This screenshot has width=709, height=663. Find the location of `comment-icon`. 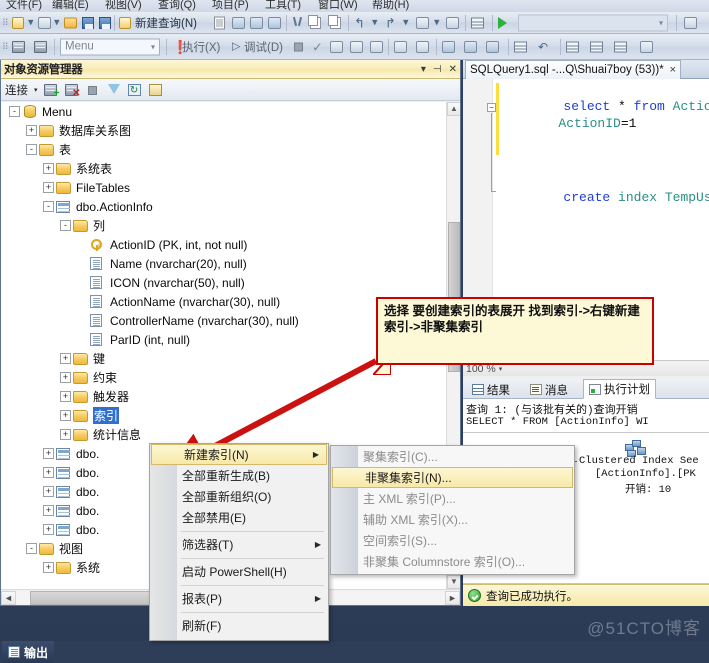

comment-icon is located at coordinates (520, 46).